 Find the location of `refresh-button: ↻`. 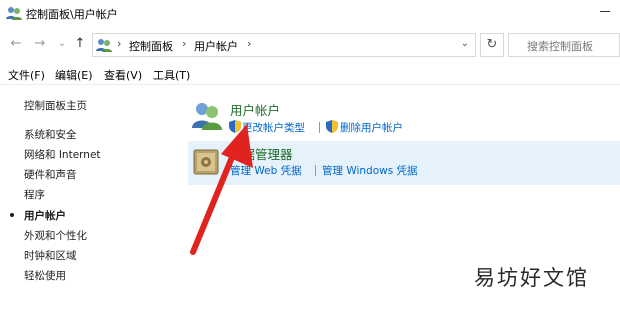

refresh-button: ↻ is located at coordinates (492, 45).